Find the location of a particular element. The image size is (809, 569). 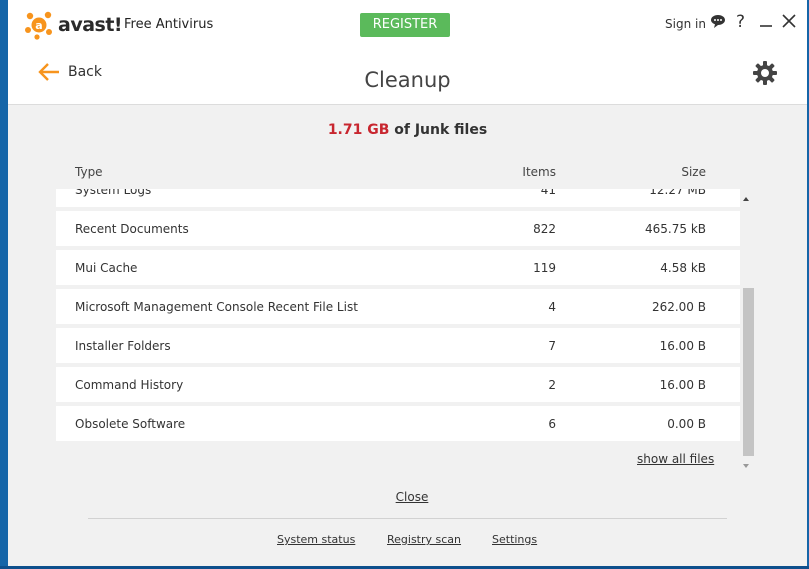

row-size: 12.27 MB is located at coordinates (677, 193).